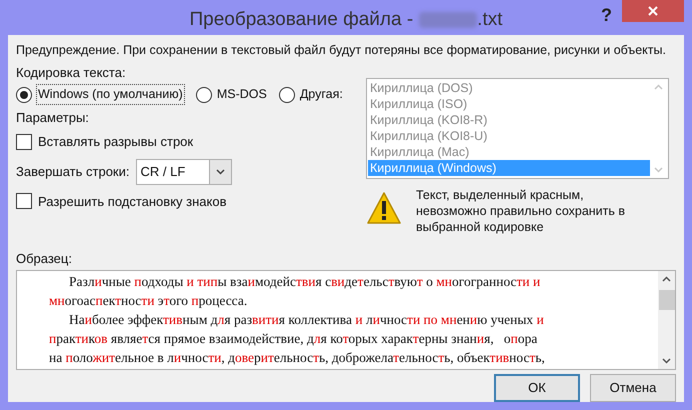 The image size is (692, 410). Describe the element at coordinates (44, 259) in the screenshot. I see `sample-label: Образец:` at that location.